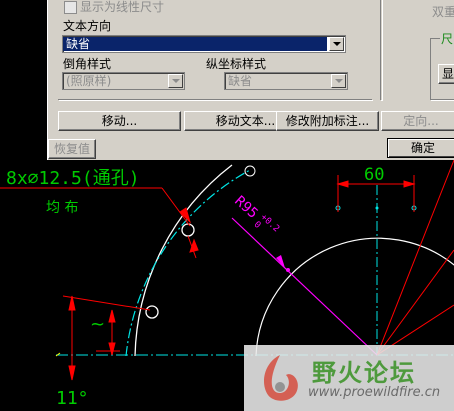 The image size is (454, 411). Describe the element at coordinates (281, 378) in the screenshot. I see `flame-logo-icon` at that location.